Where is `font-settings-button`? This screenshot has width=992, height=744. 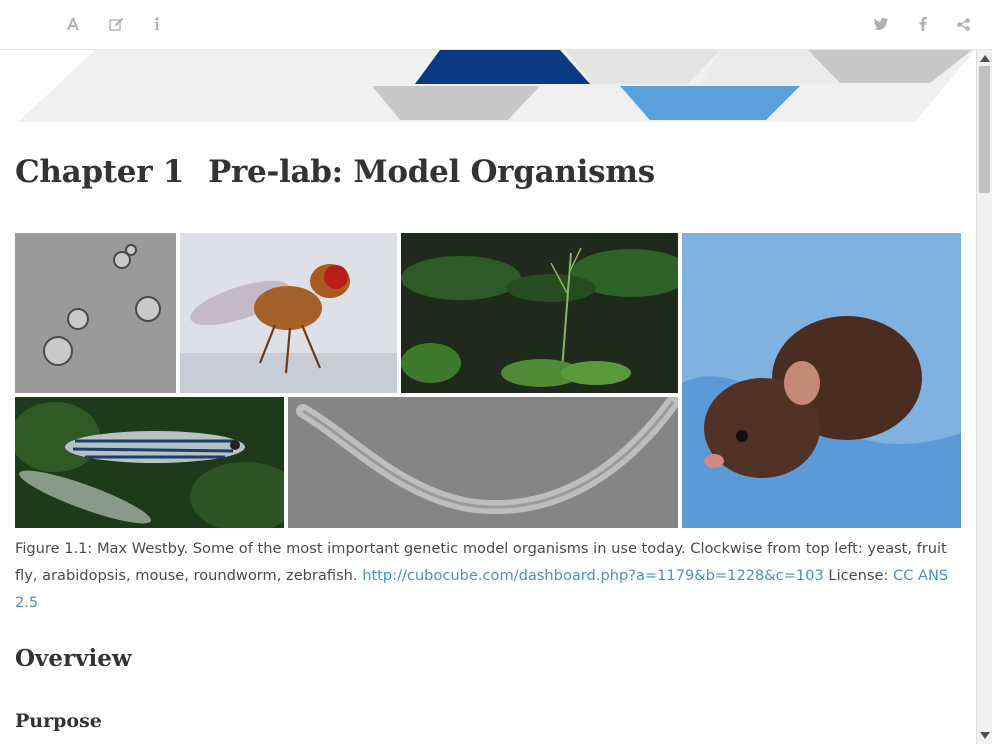 font-settings-button is located at coordinates (73, 24).